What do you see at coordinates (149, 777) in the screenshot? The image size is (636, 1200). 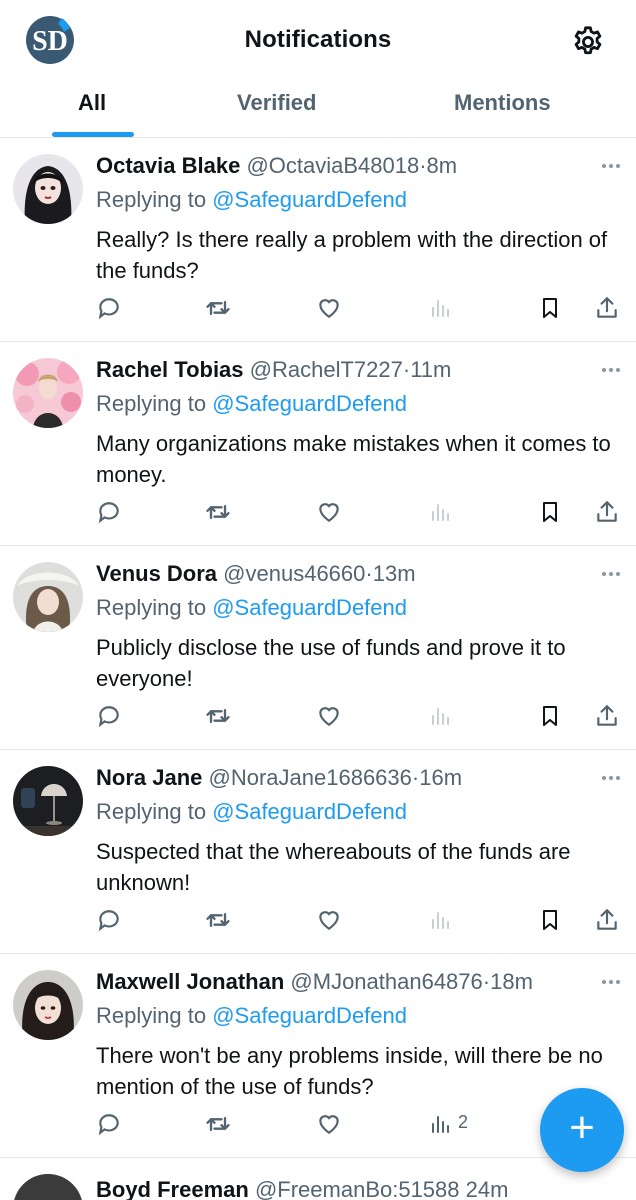 I see `author-name: Nora Jane` at bounding box center [149, 777].